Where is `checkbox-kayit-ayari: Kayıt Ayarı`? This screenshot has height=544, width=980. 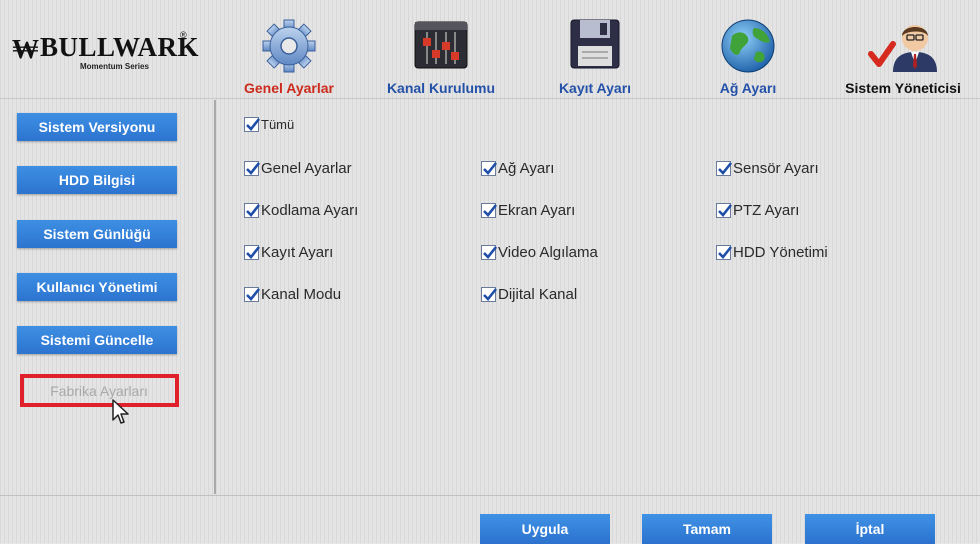
checkbox-kayit-ayari: Kayıt Ayarı is located at coordinates (288, 252).